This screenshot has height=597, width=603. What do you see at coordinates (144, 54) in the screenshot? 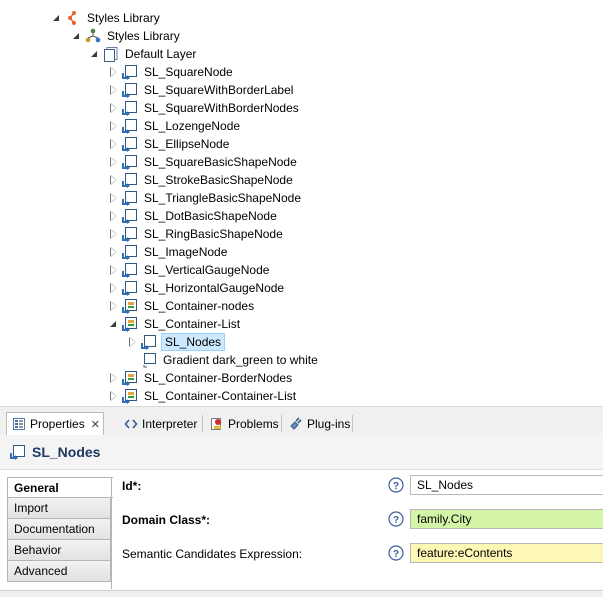
I see `tree-row-default-layer: Default Layer` at bounding box center [144, 54].